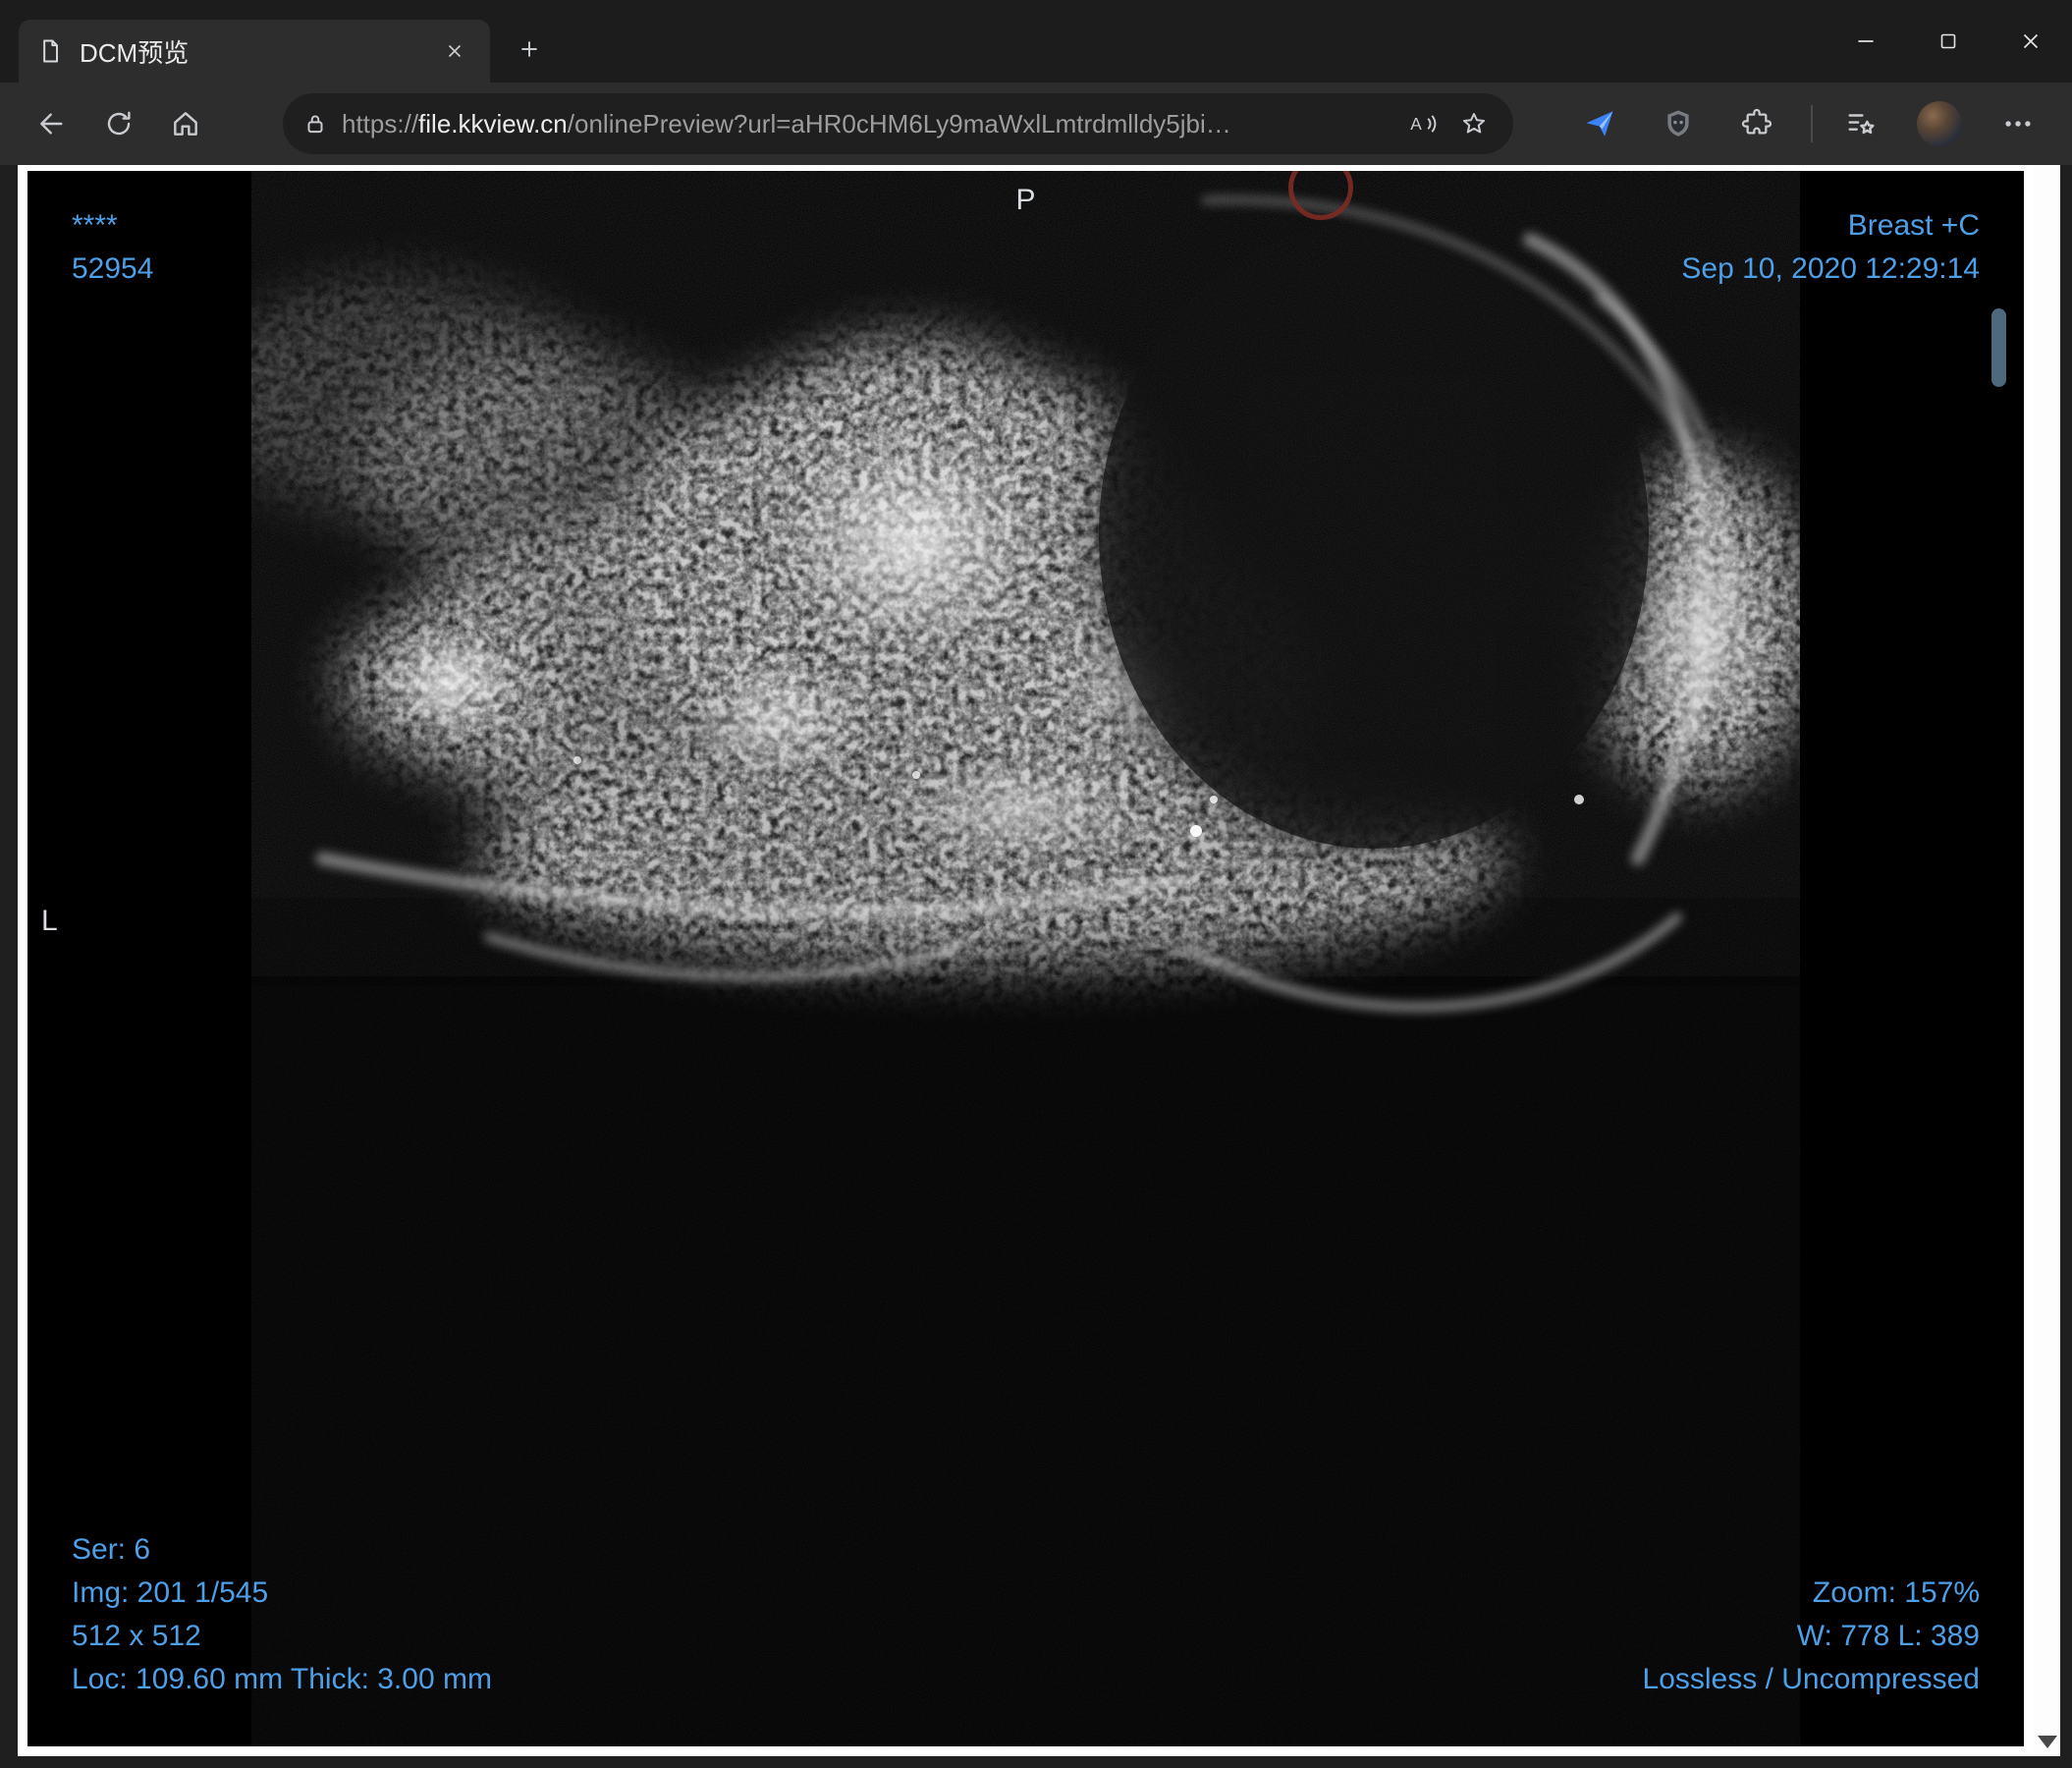 The width and height of the screenshot is (2072, 1768). What do you see at coordinates (1861, 123) in the screenshot?
I see `favorites-hub-icon` at bounding box center [1861, 123].